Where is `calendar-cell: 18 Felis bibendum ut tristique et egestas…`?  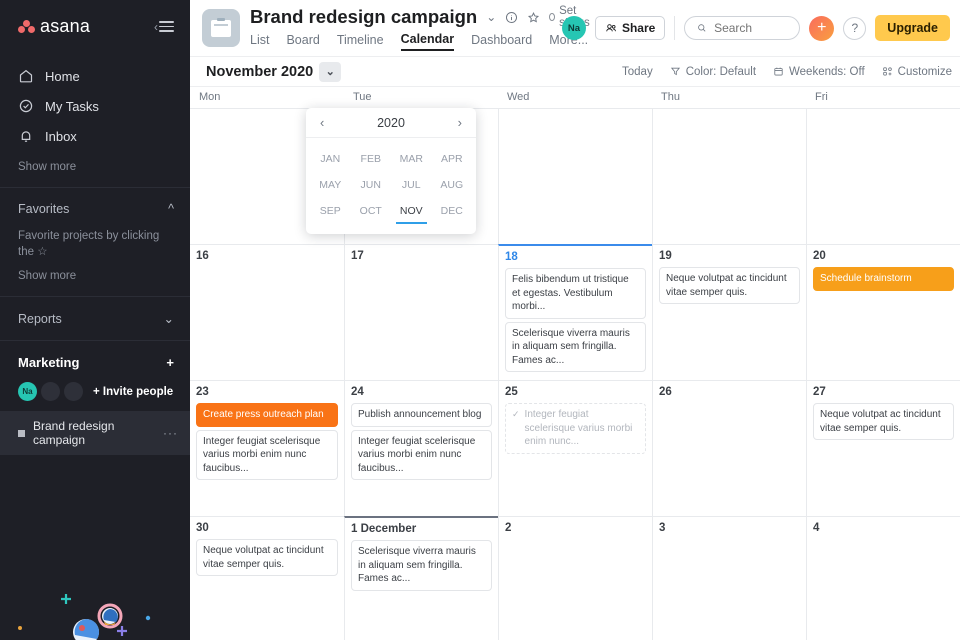
calendar-cell: 18 Felis bibendum ut tristique et egestas… is located at coordinates (575, 312).